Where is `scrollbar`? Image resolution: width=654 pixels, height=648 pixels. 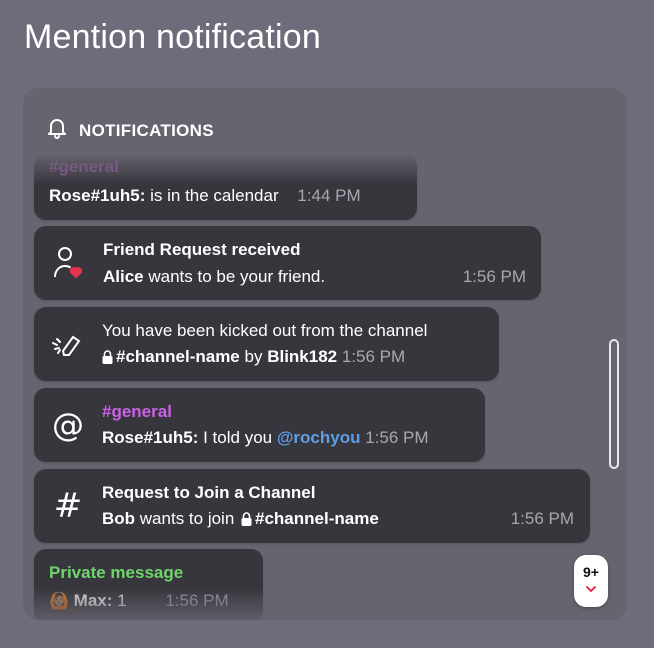 scrollbar is located at coordinates (614, 404).